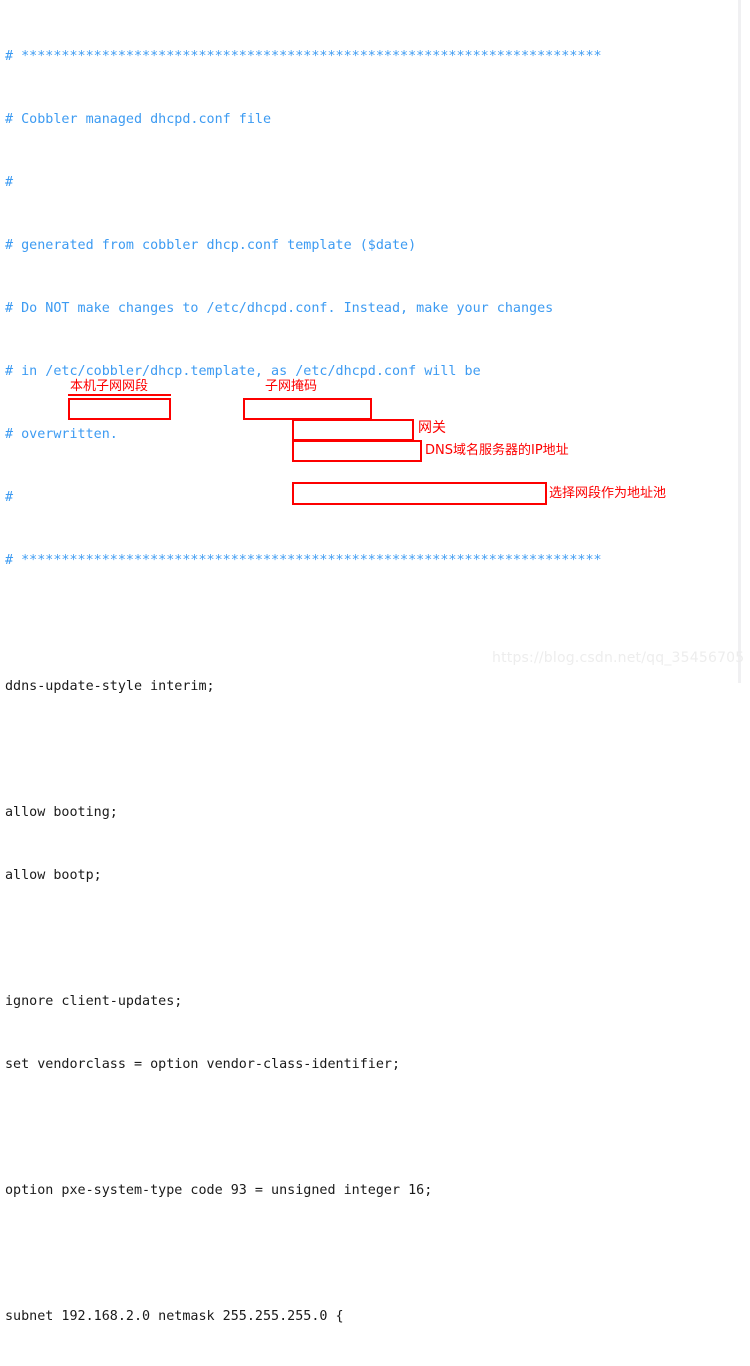 This screenshot has width=750, height=1366. Describe the element at coordinates (739, 341) in the screenshot. I see `page-right-edge` at that location.